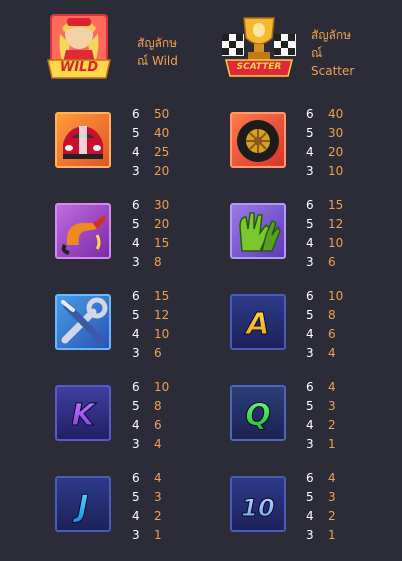 Image resolution: width=402 pixels, height=561 pixels. I want to click on pay-row: 3 20, so click(162, 173).